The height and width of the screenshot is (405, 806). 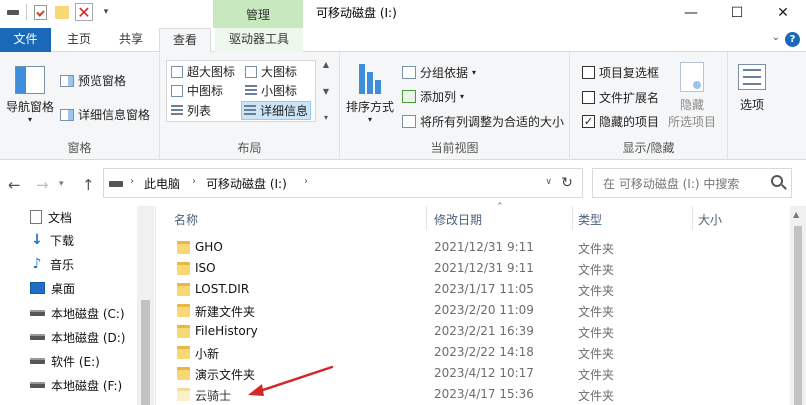 I want to click on chevron-down-icon: ▼, so click(x=326, y=91).